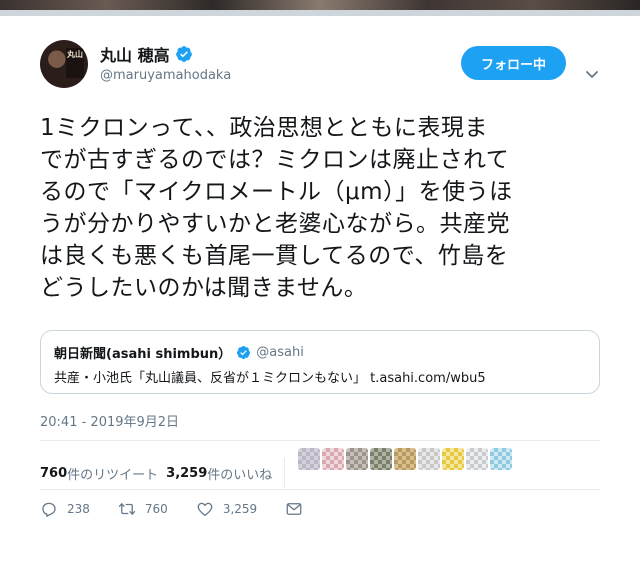 The width and height of the screenshot is (640, 561). I want to click on reply-count: 238, so click(78, 509).